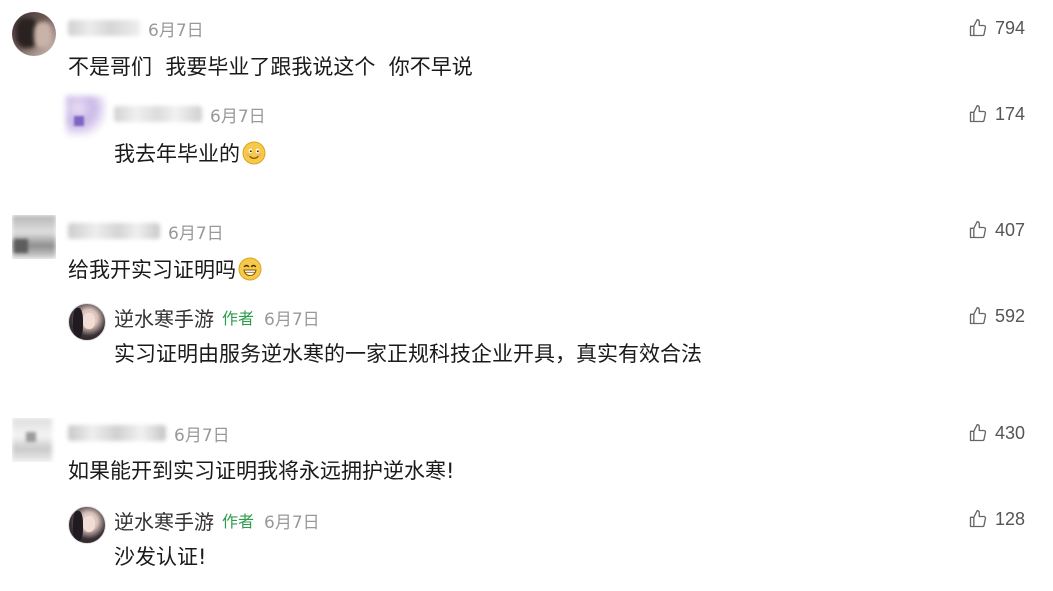  What do you see at coordinates (1009, 518) in the screenshot?
I see `like-count: 128` at bounding box center [1009, 518].